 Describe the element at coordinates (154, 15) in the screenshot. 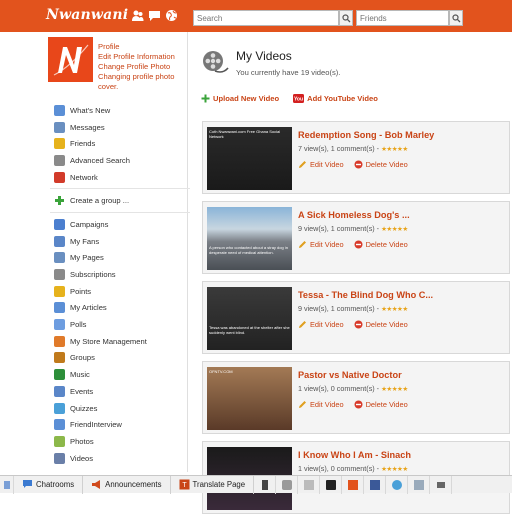

I see `messages-icon` at that location.